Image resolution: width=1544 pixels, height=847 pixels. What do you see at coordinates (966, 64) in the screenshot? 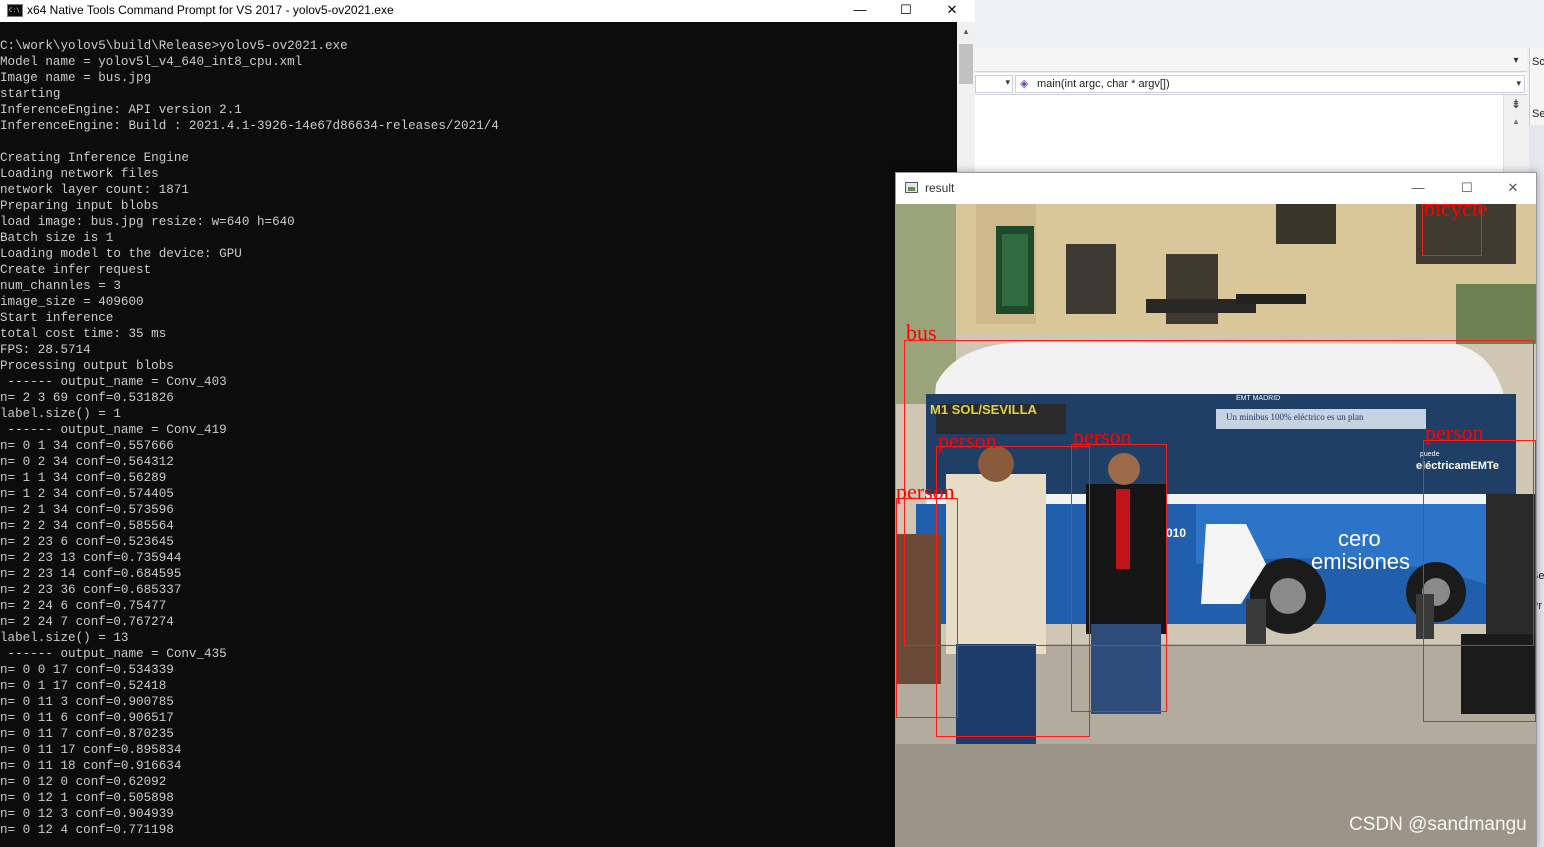
I see `scroll-thumb` at bounding box center [966, 64].